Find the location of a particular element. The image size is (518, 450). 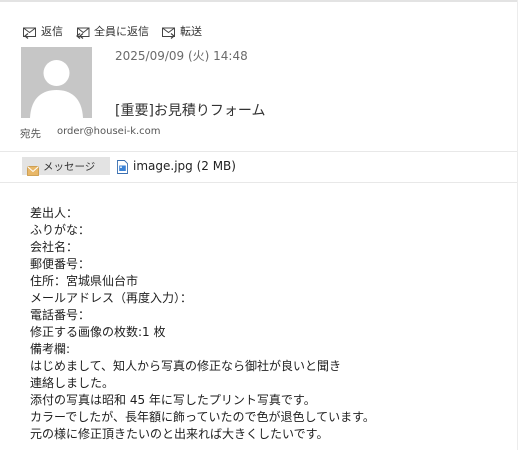

header-divider is located at coordinates (259, 151).